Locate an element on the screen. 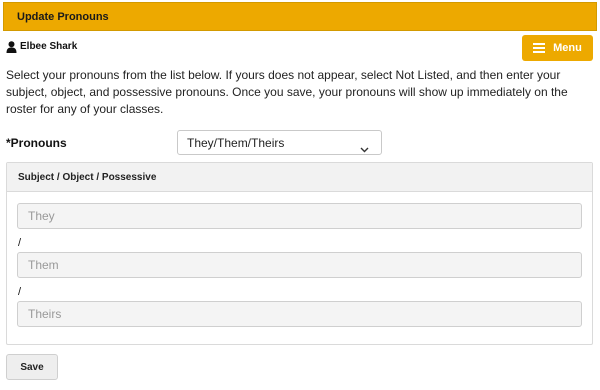 This screenshot has width=600, height=390. hamburger-icon is located at coordinates (539, 48).